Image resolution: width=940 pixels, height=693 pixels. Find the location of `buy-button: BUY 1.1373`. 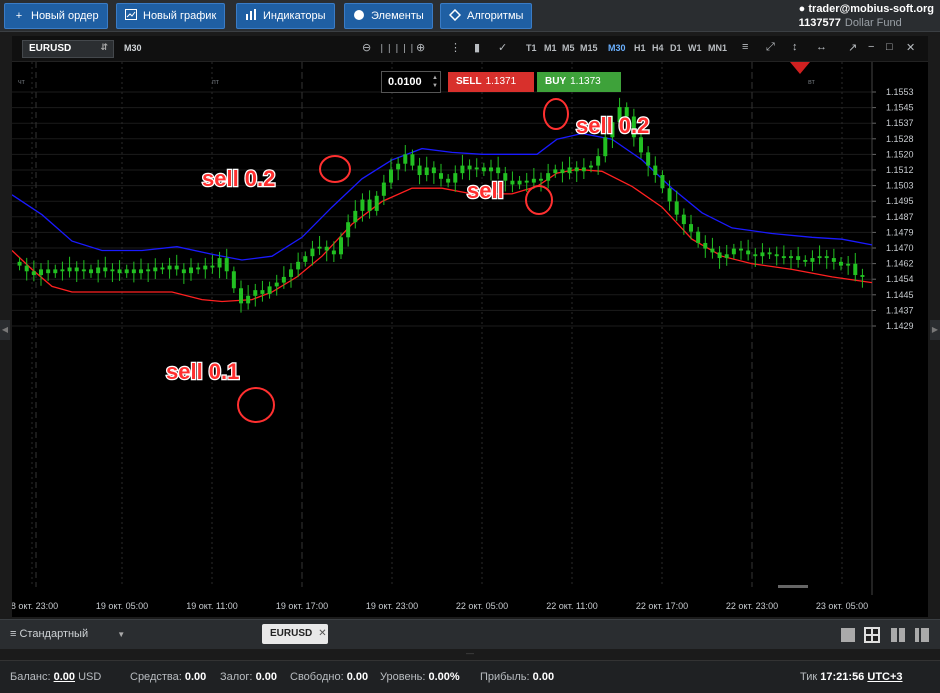

buy-button: BUY 1.1373 is located at coordinates (579, 82).